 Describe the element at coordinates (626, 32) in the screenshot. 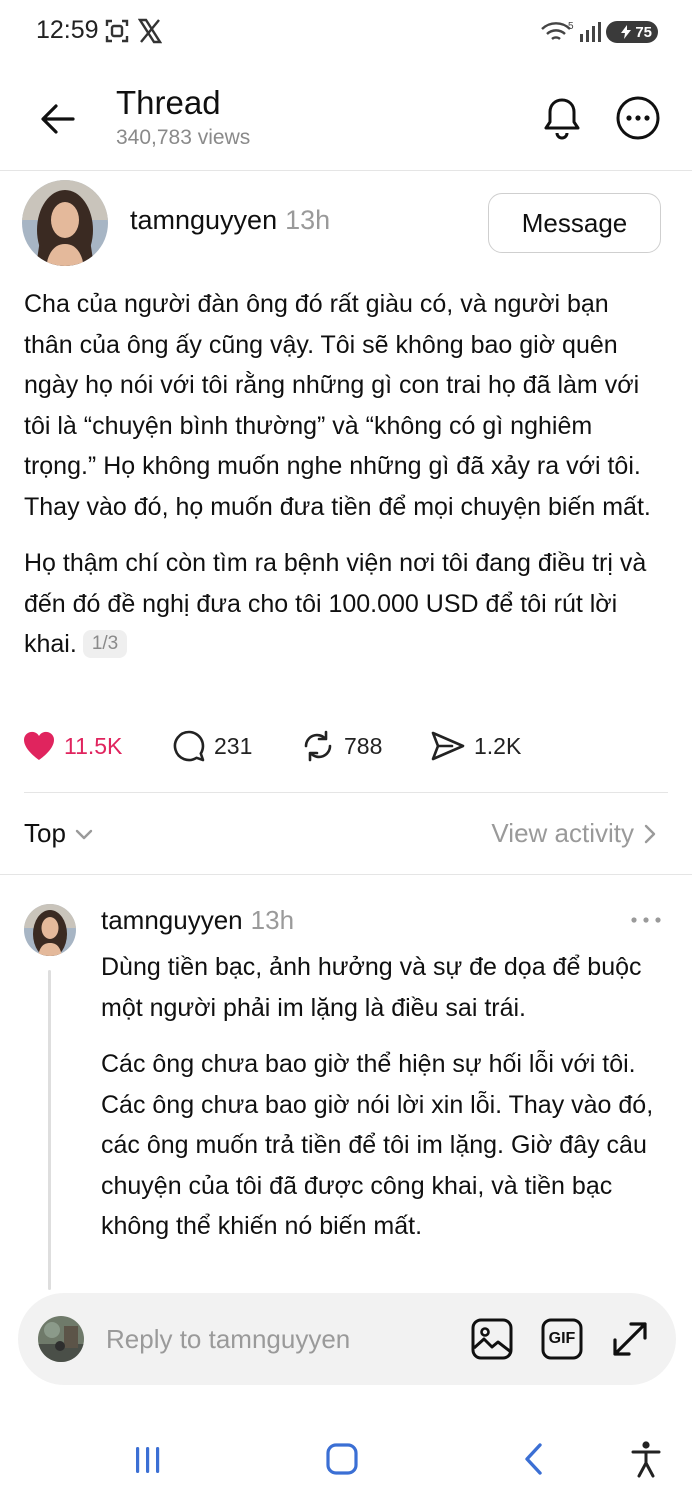

I see `bolt-icon` at that location.